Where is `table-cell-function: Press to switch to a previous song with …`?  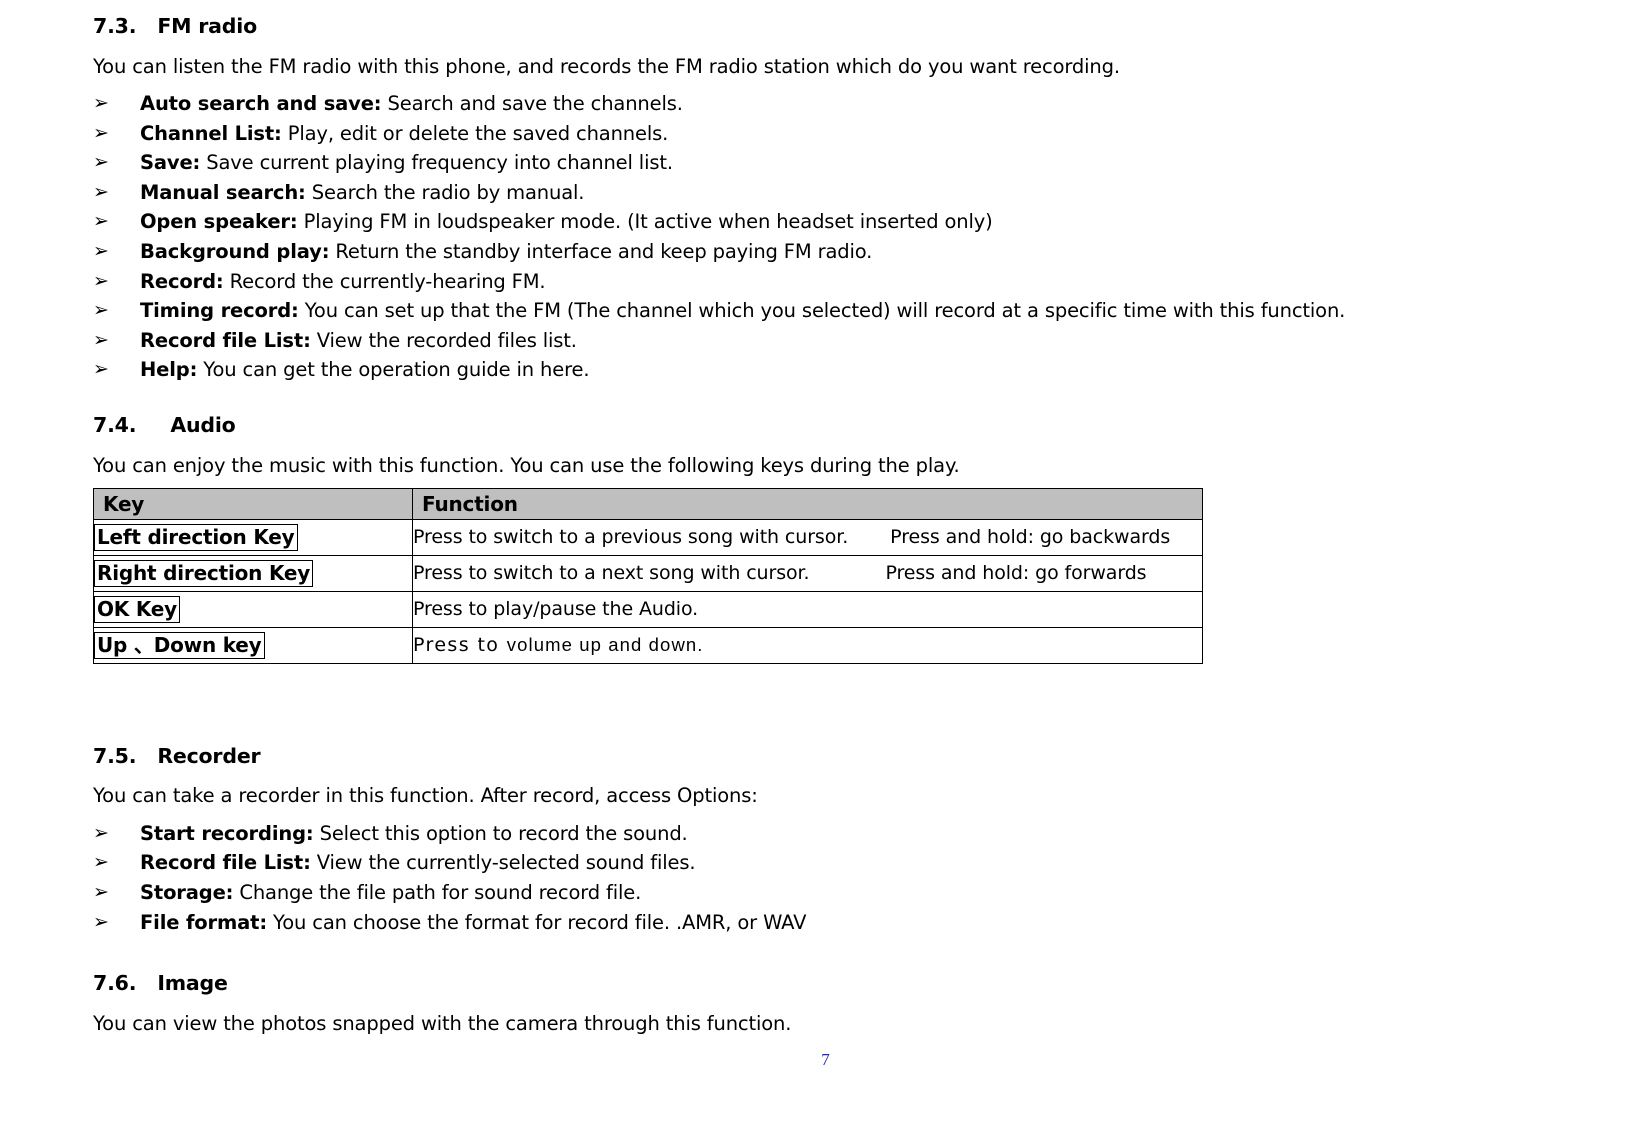 table-cell-function: Press to switch to a previous song with … is located at coordinates (807, 537).